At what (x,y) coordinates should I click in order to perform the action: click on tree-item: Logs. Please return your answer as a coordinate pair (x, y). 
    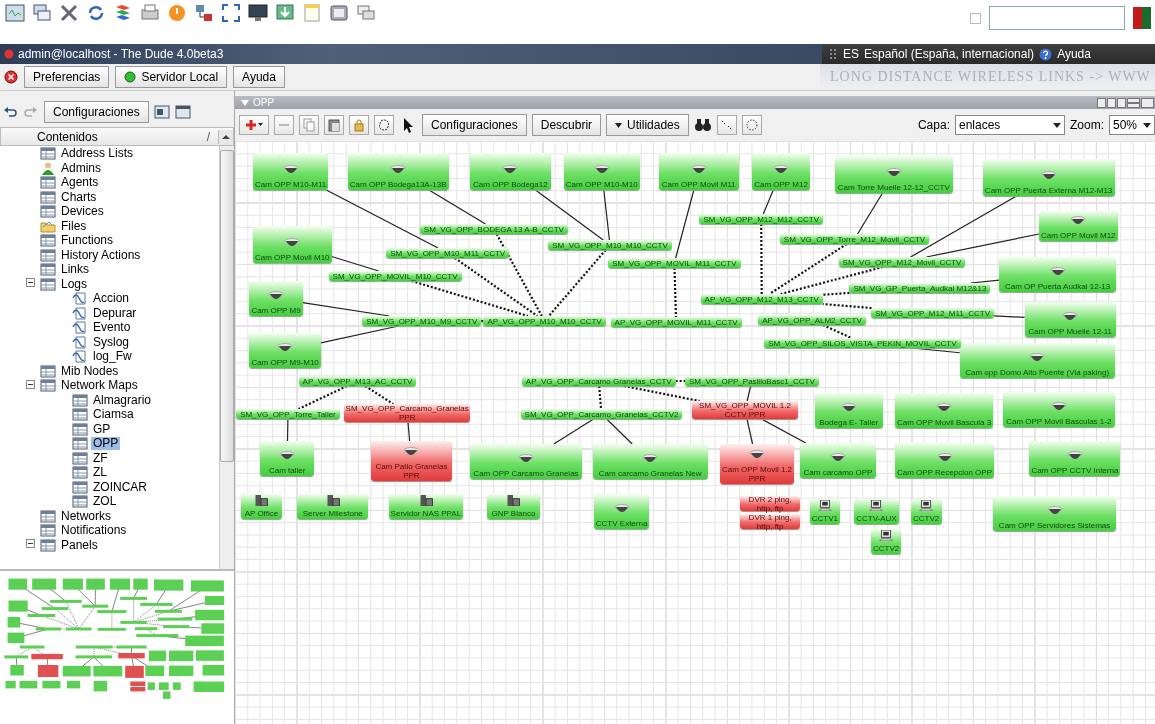
    Looking at the image, I should click on (74, 284).